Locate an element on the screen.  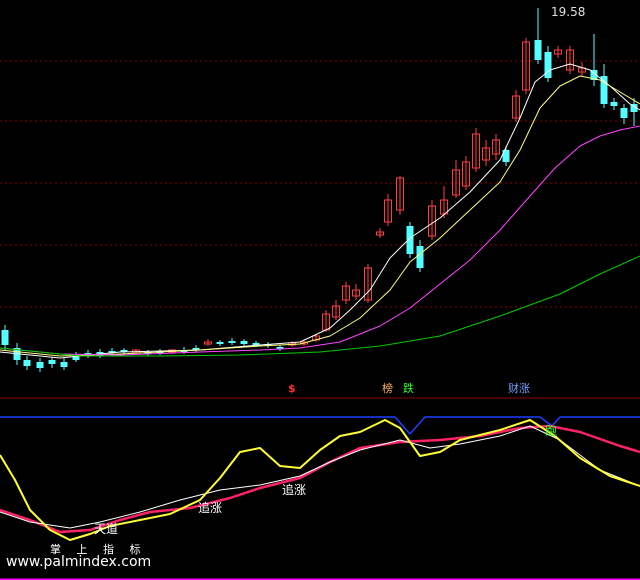
signal-caizhang: 财涨 is located at coordinates (519, 388).